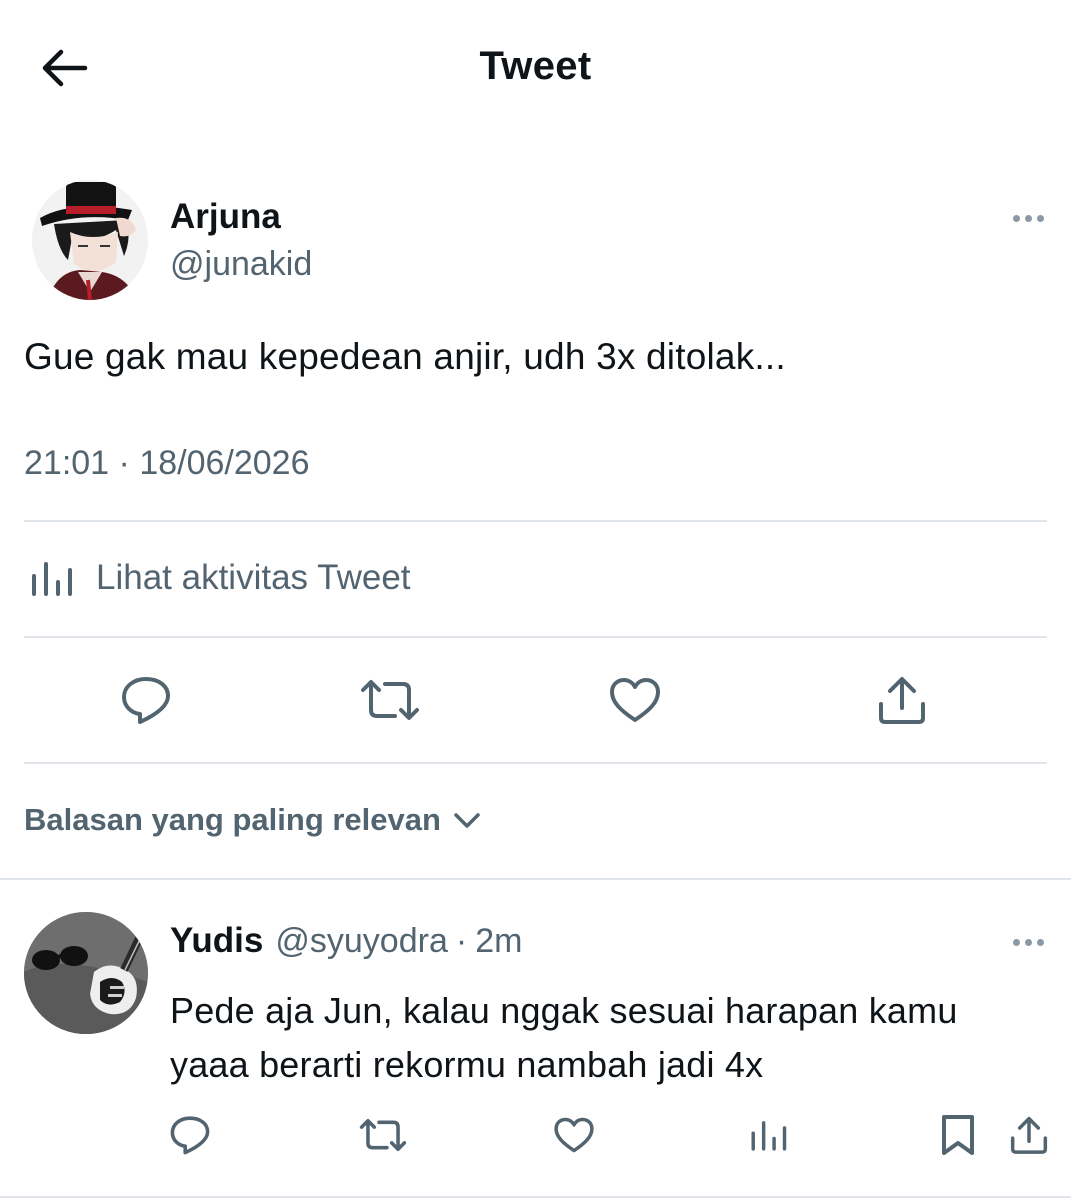  I want to click on bookmark-icon, so click(958, 1135).